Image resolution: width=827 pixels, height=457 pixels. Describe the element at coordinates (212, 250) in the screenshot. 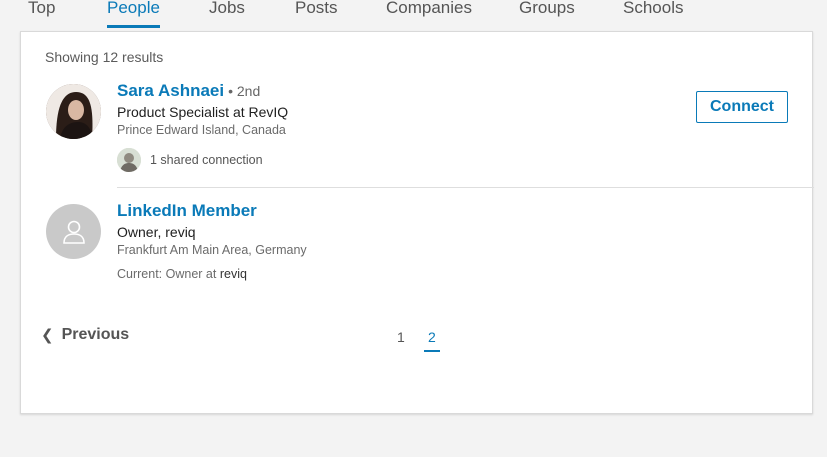

I see `result-location: Frankfurt Am Main Area, Germany` at that location.